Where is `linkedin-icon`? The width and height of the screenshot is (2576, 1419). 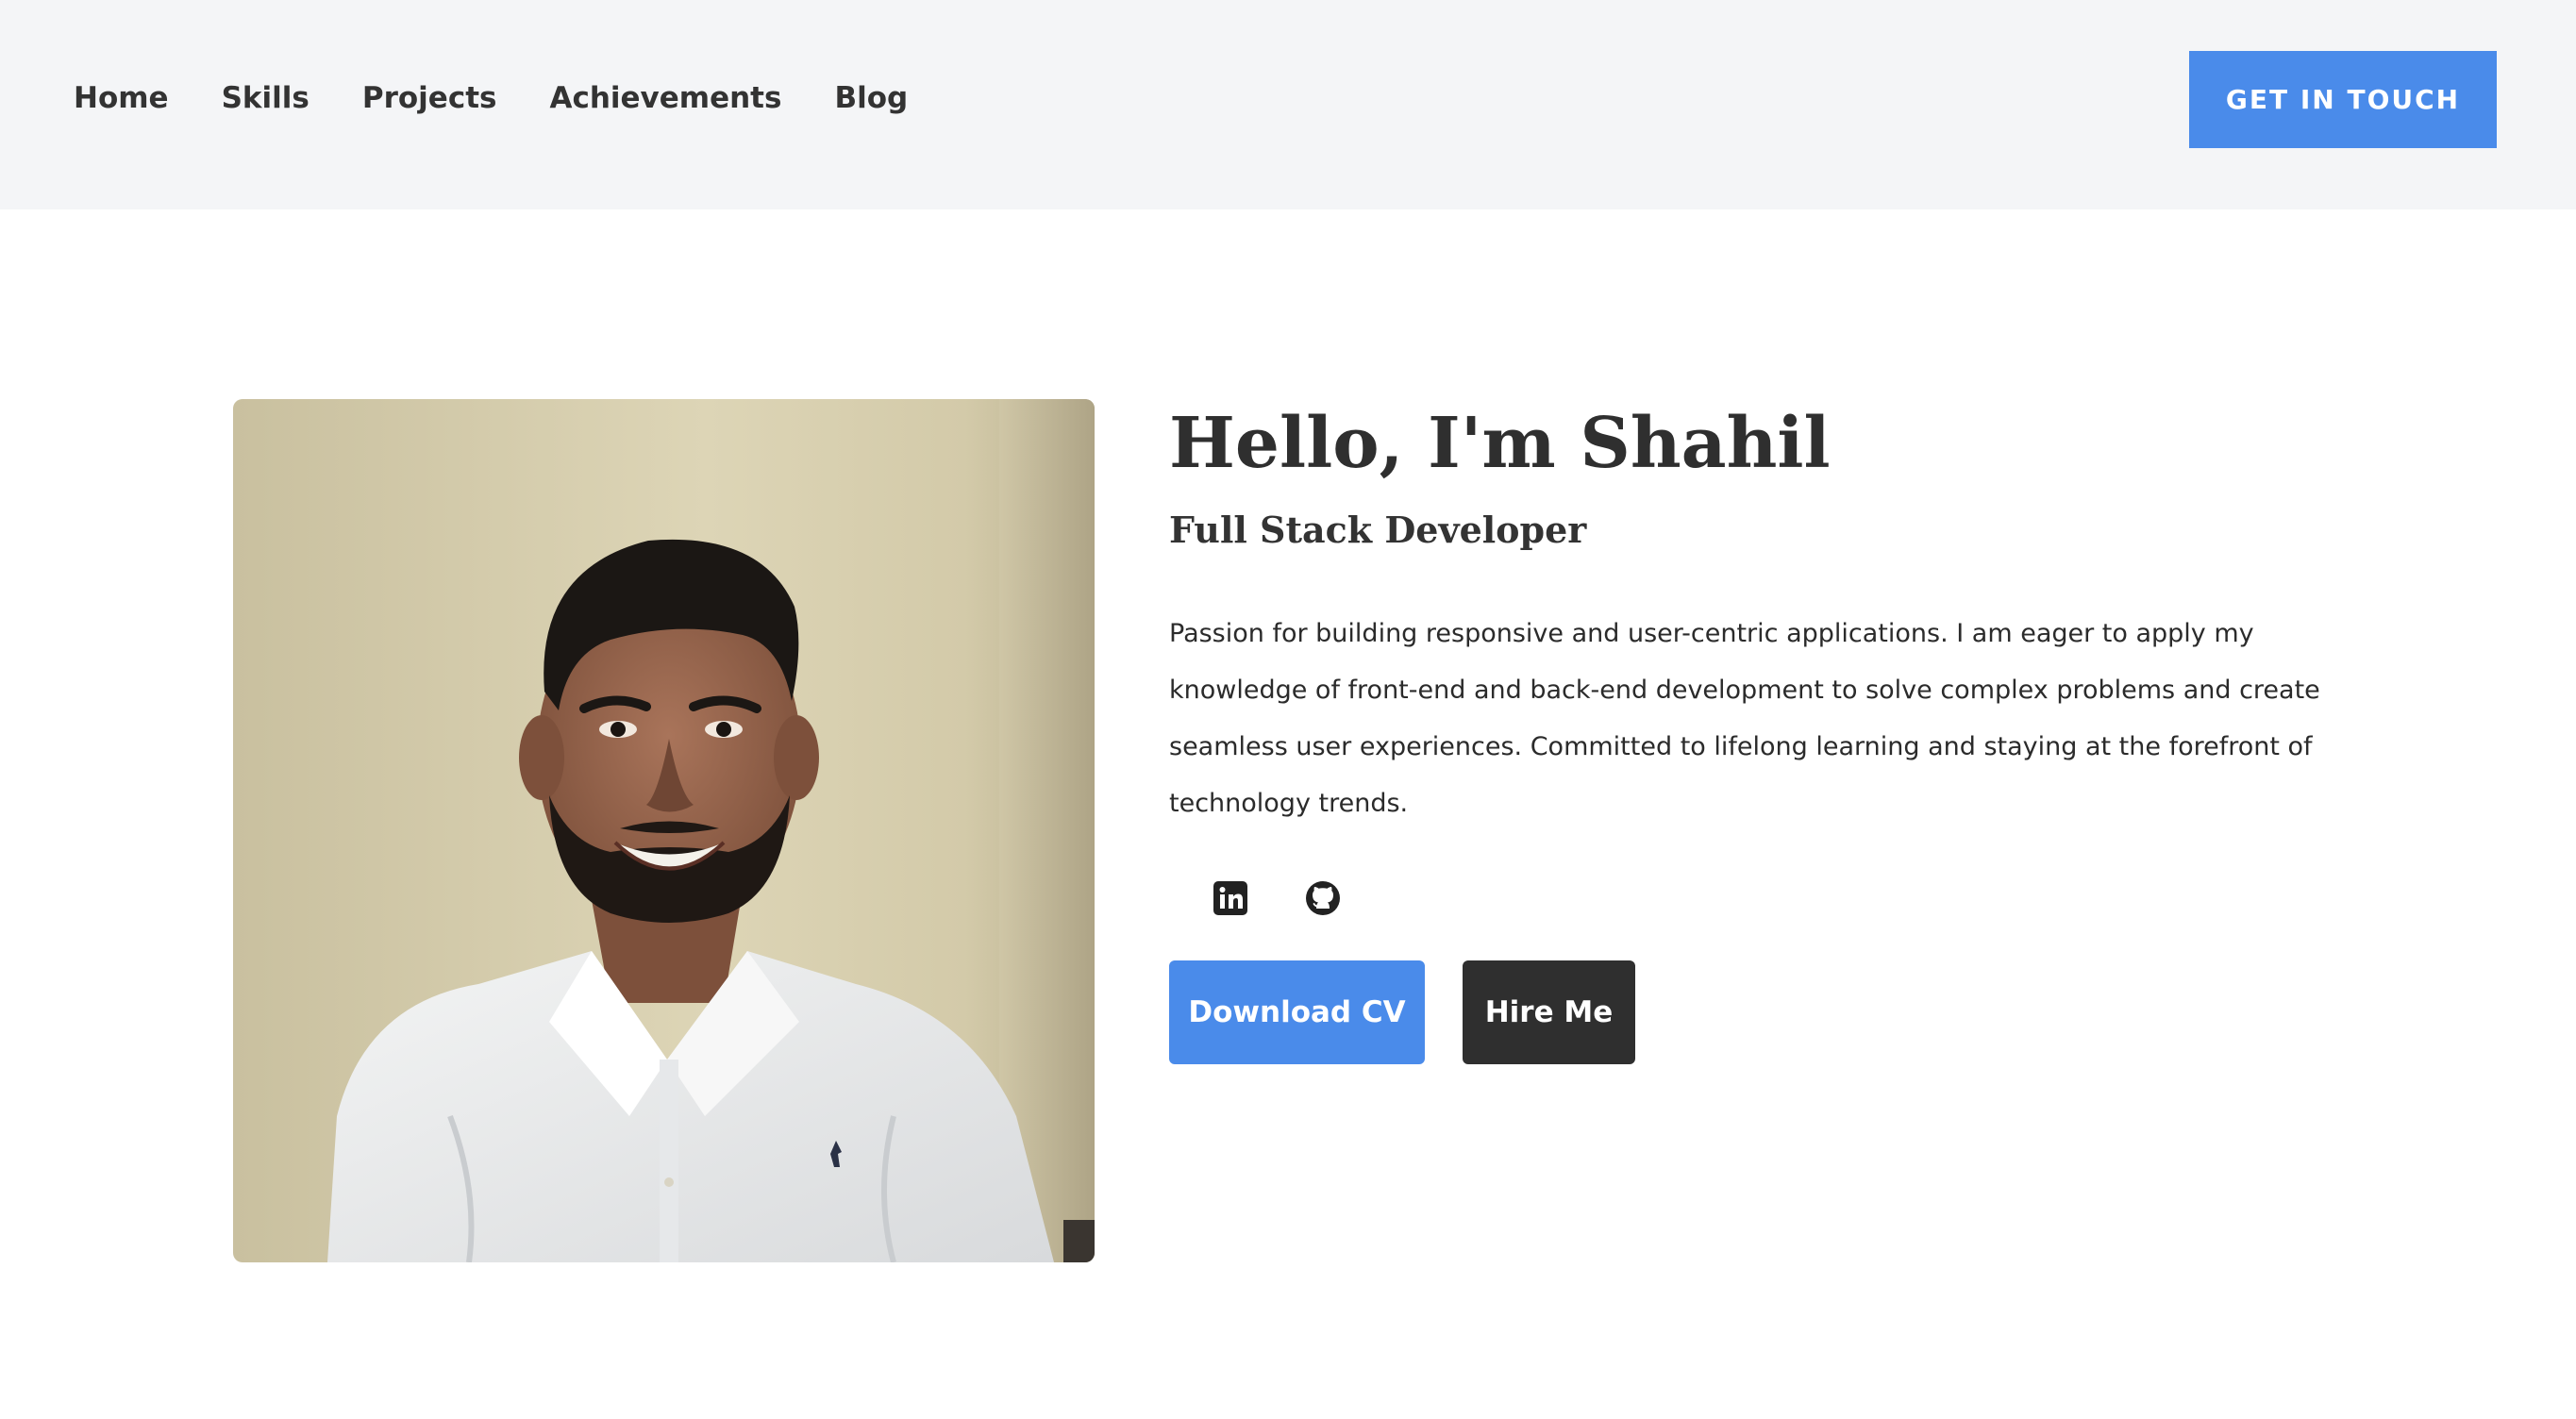 linkedin-icon is located at coordinates (1230, 900).